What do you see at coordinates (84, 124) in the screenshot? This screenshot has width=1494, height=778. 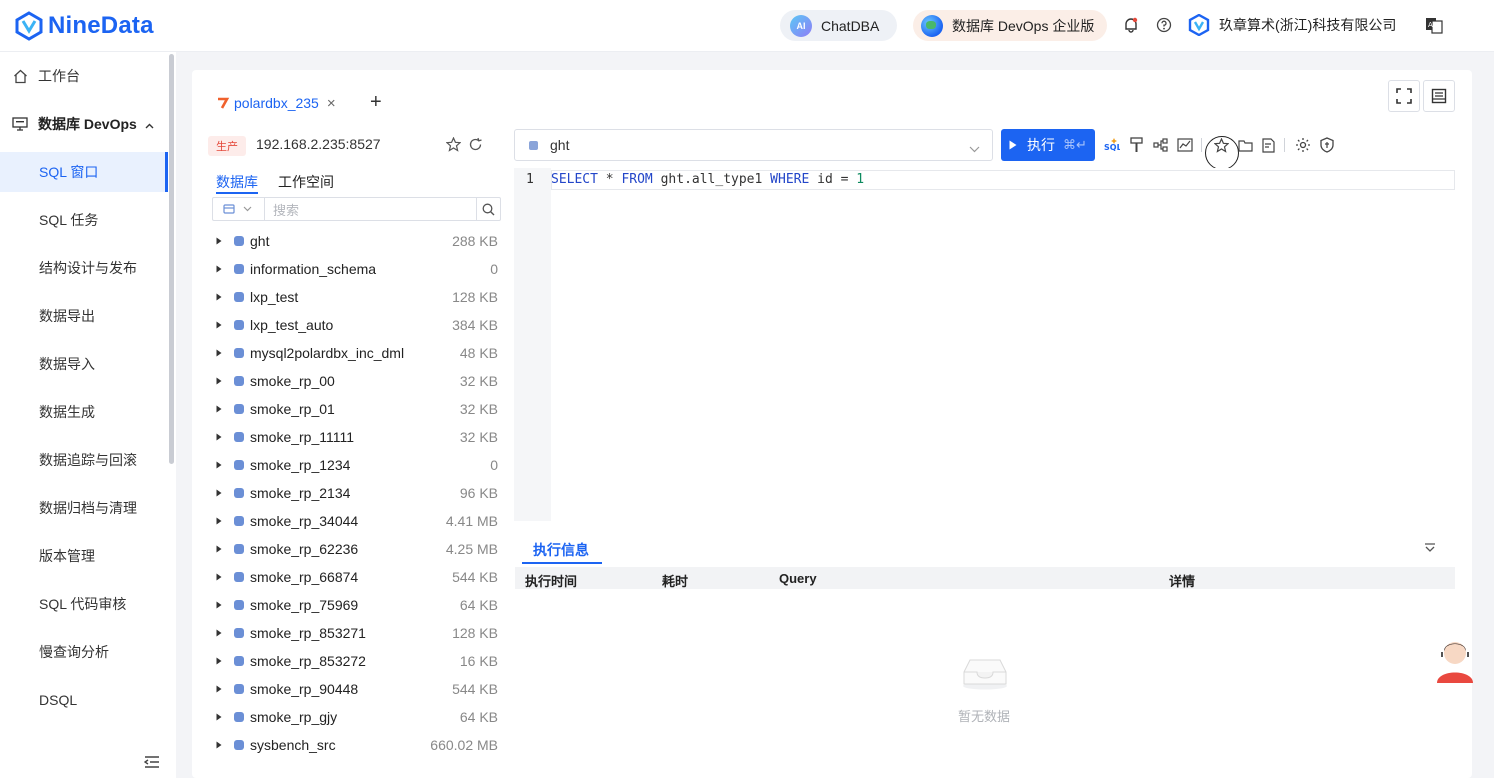 I see `nav-group-devops: 数据库 DevOps` at bounding box center [84, 124].